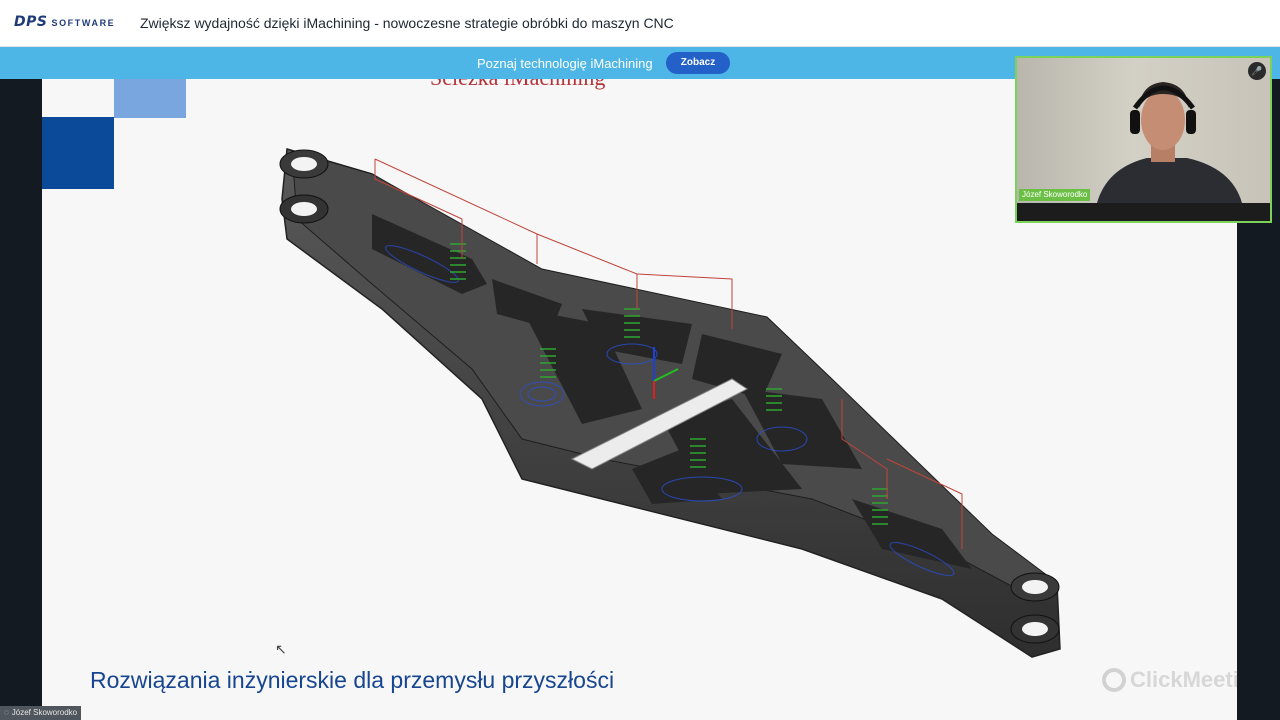 This screenshot has height=720, width=1280. I want to click on webcam-tile: Józef Skoworodko 🎤, so click(1143, 139).